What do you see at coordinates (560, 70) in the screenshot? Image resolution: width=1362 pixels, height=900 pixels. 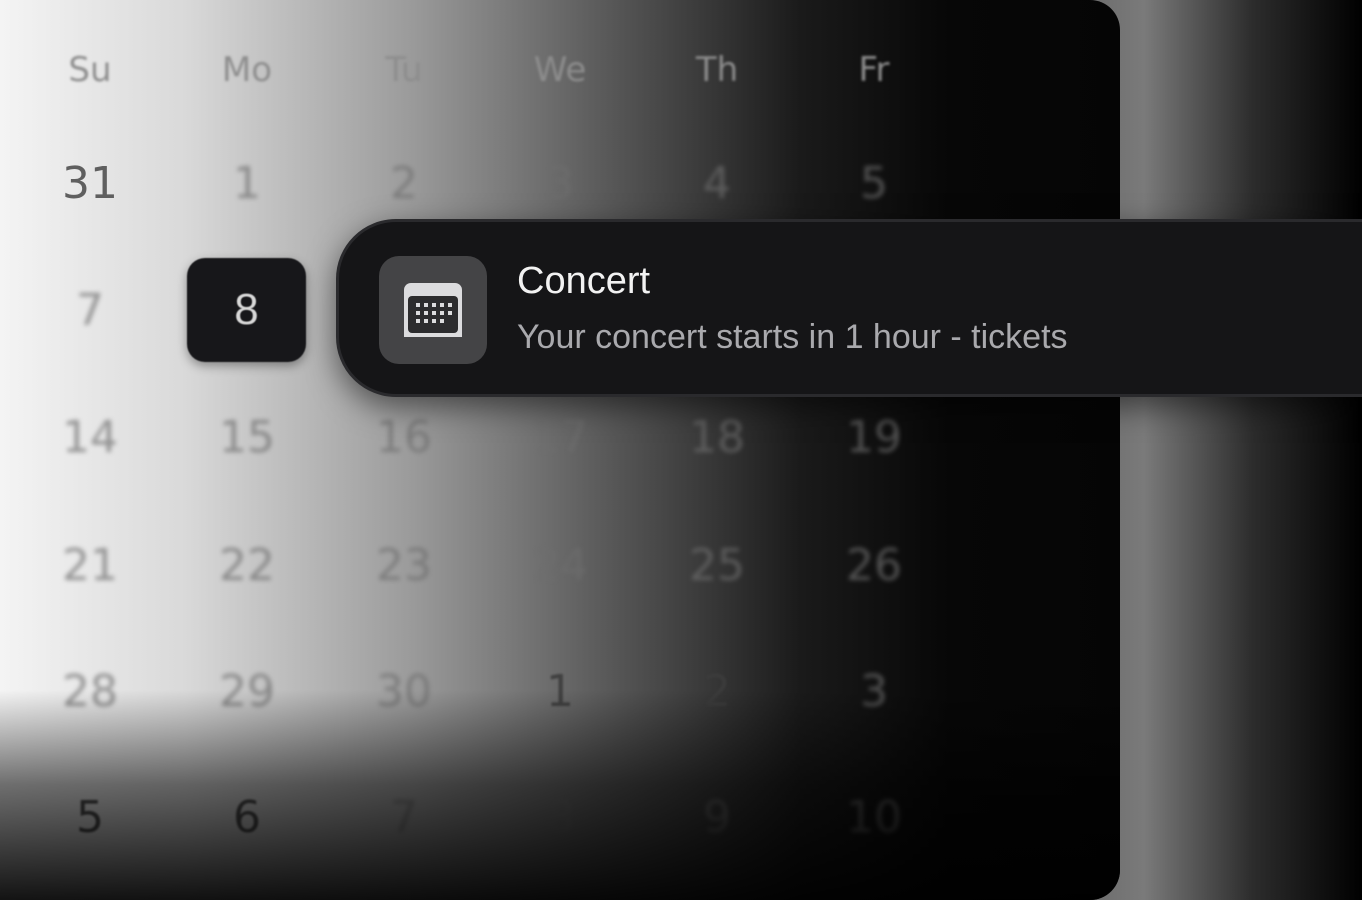 I see `weekday-wednesday: We` at bounding box center [560, 70].